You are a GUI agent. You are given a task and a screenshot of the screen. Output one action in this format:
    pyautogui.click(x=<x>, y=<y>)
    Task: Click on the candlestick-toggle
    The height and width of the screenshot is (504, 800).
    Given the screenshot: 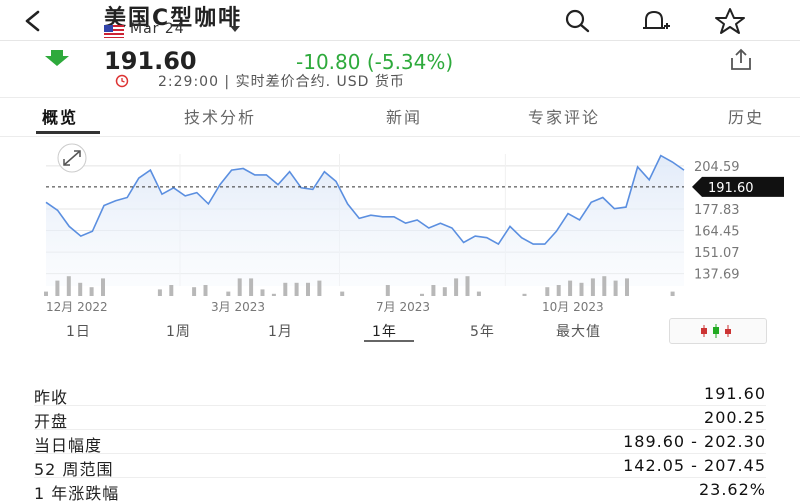 What is the action you would take?
    pyautogui.click(x=718, y=331)
    